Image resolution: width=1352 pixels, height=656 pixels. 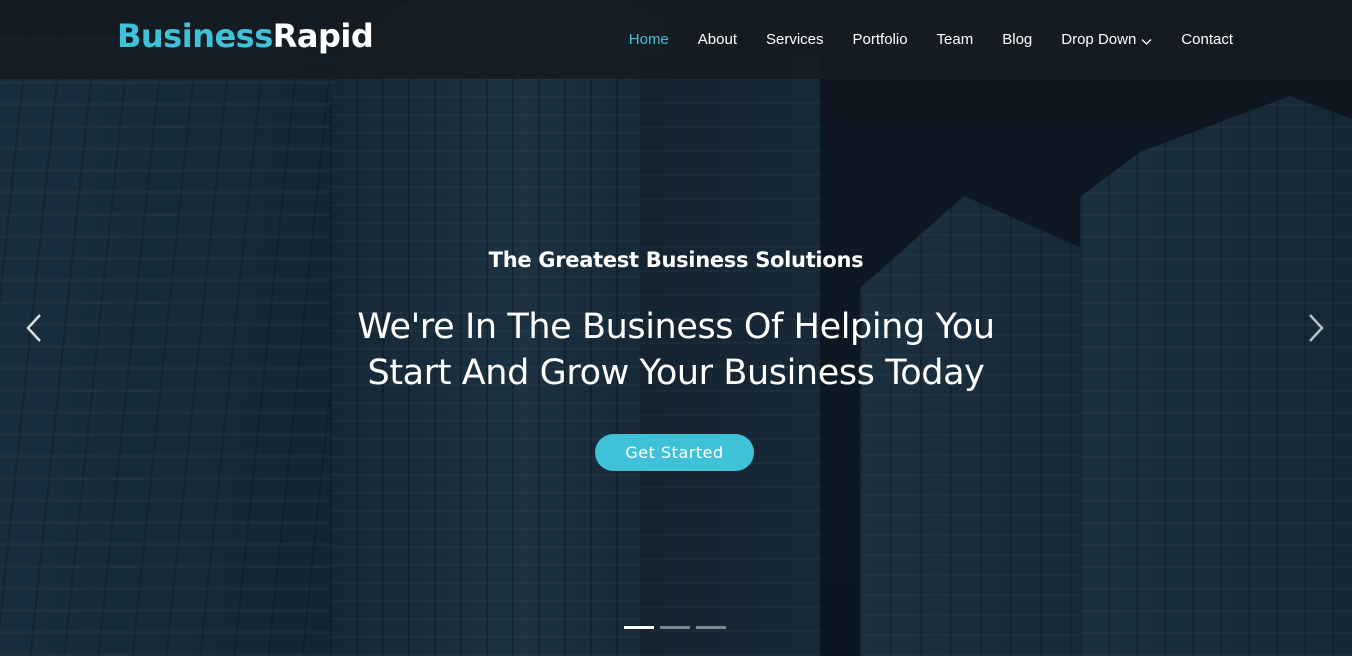 What do you see at coordinates (323, 36) in the screenshot?
I see `brand-logo-part2: Rapid` at bounding box center [323, 36].